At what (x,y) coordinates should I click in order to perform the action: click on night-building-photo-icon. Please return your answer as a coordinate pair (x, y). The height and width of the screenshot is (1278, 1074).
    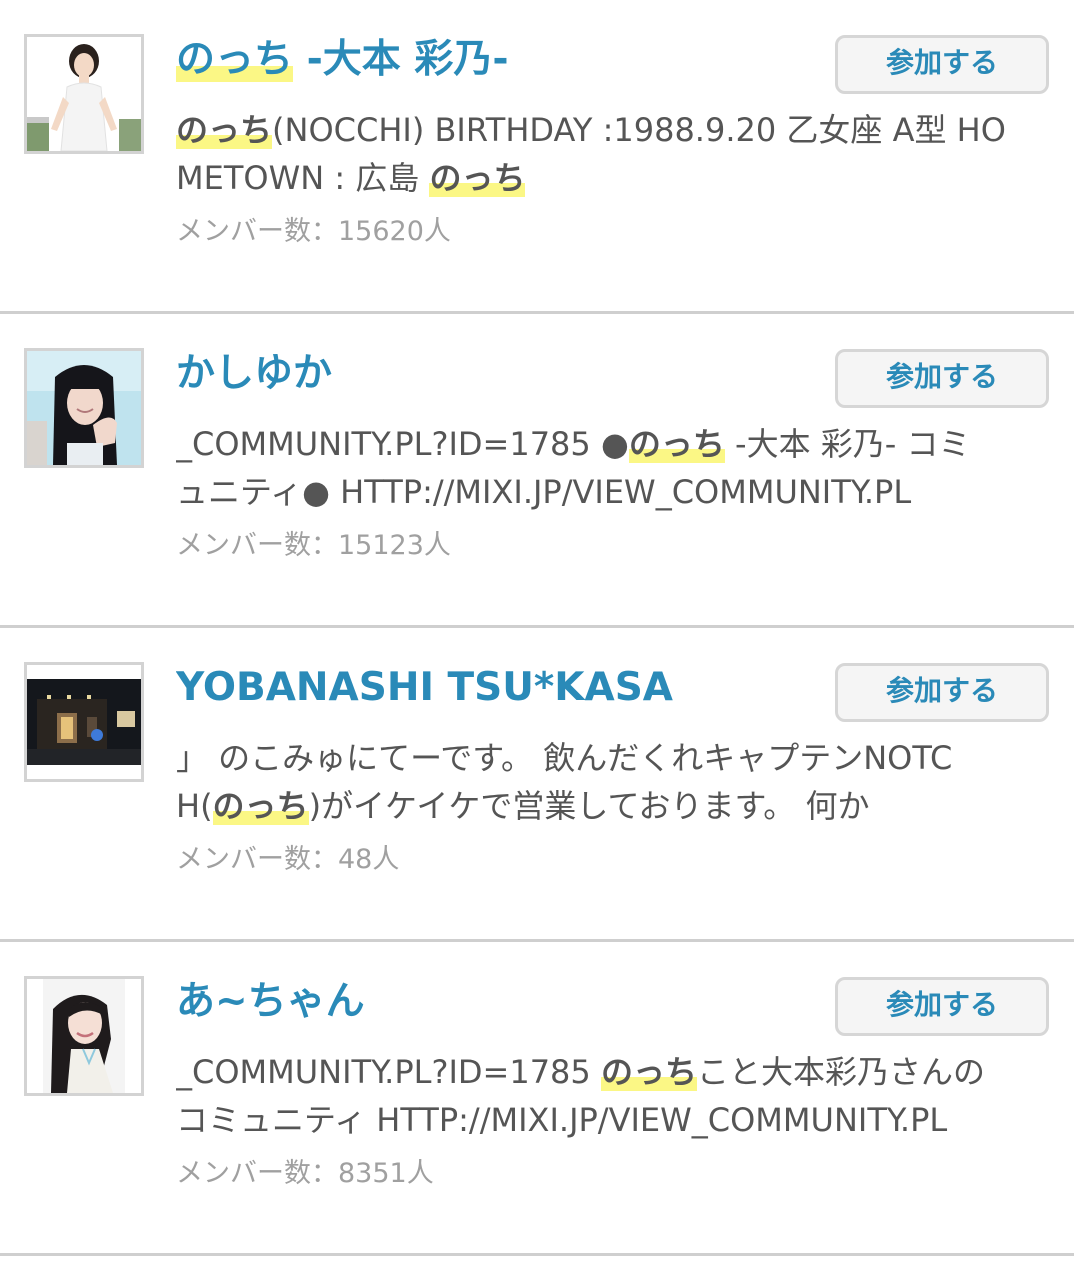
    Looking at the image, I should click on (84, 722).